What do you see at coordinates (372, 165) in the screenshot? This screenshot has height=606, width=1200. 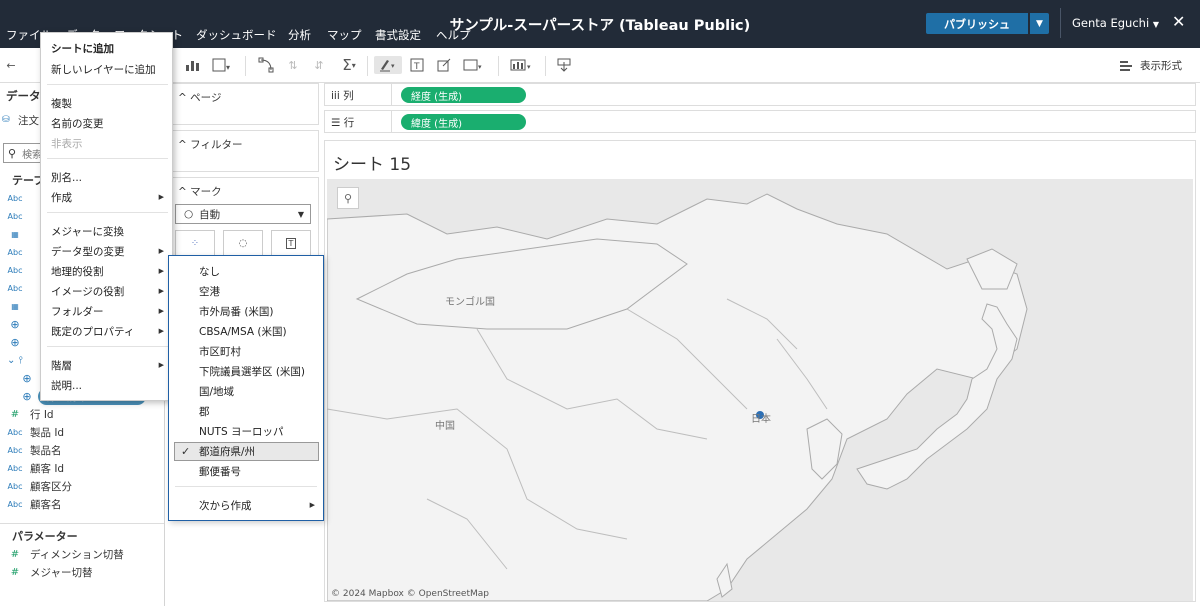 I see `sheet-title: シート 15` at bounding box center [372, 165].